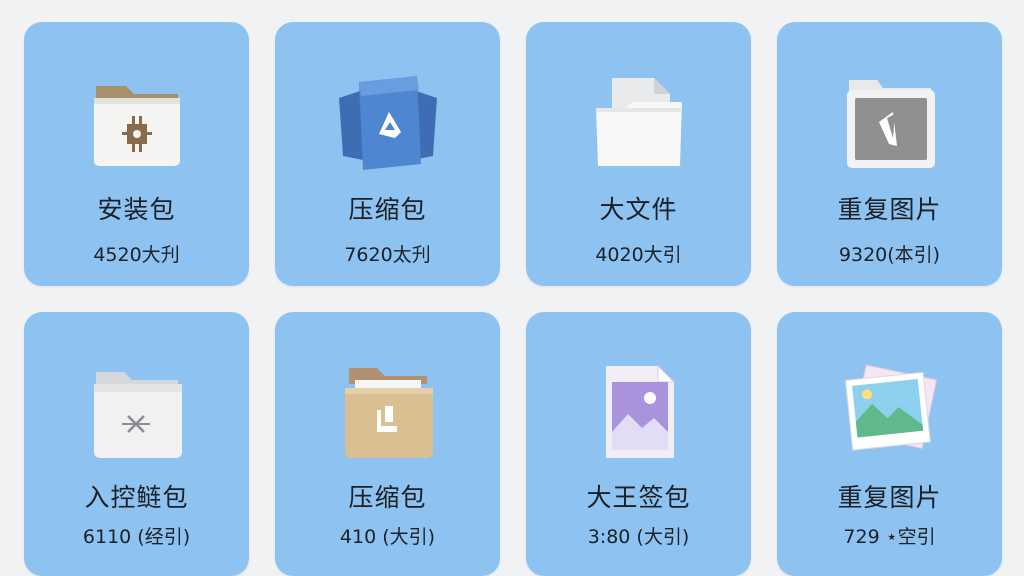  What do you see at coordinates (136, 255) in the screenshot?
I see `category-count: 4520大刋` at bounding box center [136, 255].